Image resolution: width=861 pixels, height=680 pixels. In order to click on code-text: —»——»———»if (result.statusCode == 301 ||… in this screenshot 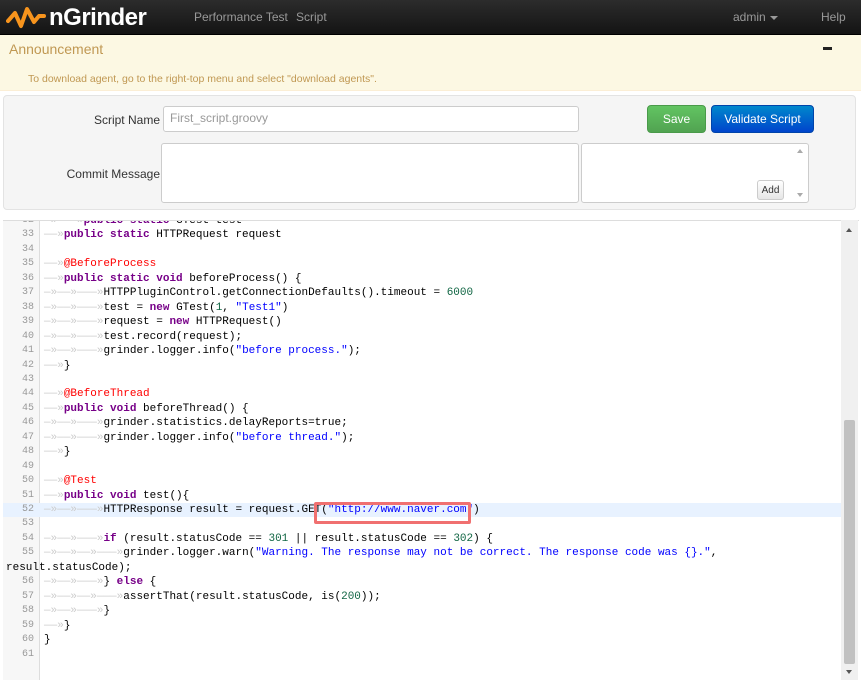, I will do `click(268, 538)`.